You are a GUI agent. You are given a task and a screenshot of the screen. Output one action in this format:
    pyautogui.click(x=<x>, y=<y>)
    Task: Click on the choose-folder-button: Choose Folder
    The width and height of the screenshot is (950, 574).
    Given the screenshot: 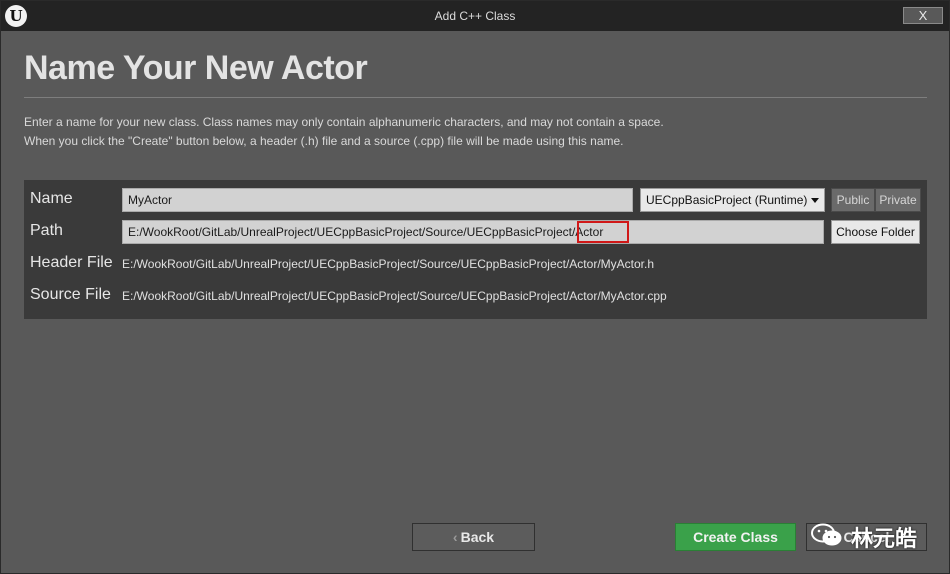 What is the action you would take?
    pyautogui.click(x=875, y=232)
    